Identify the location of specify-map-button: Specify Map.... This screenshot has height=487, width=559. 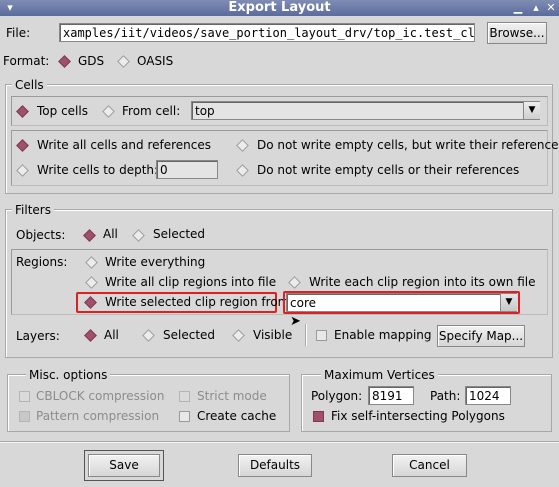
(481, 336).